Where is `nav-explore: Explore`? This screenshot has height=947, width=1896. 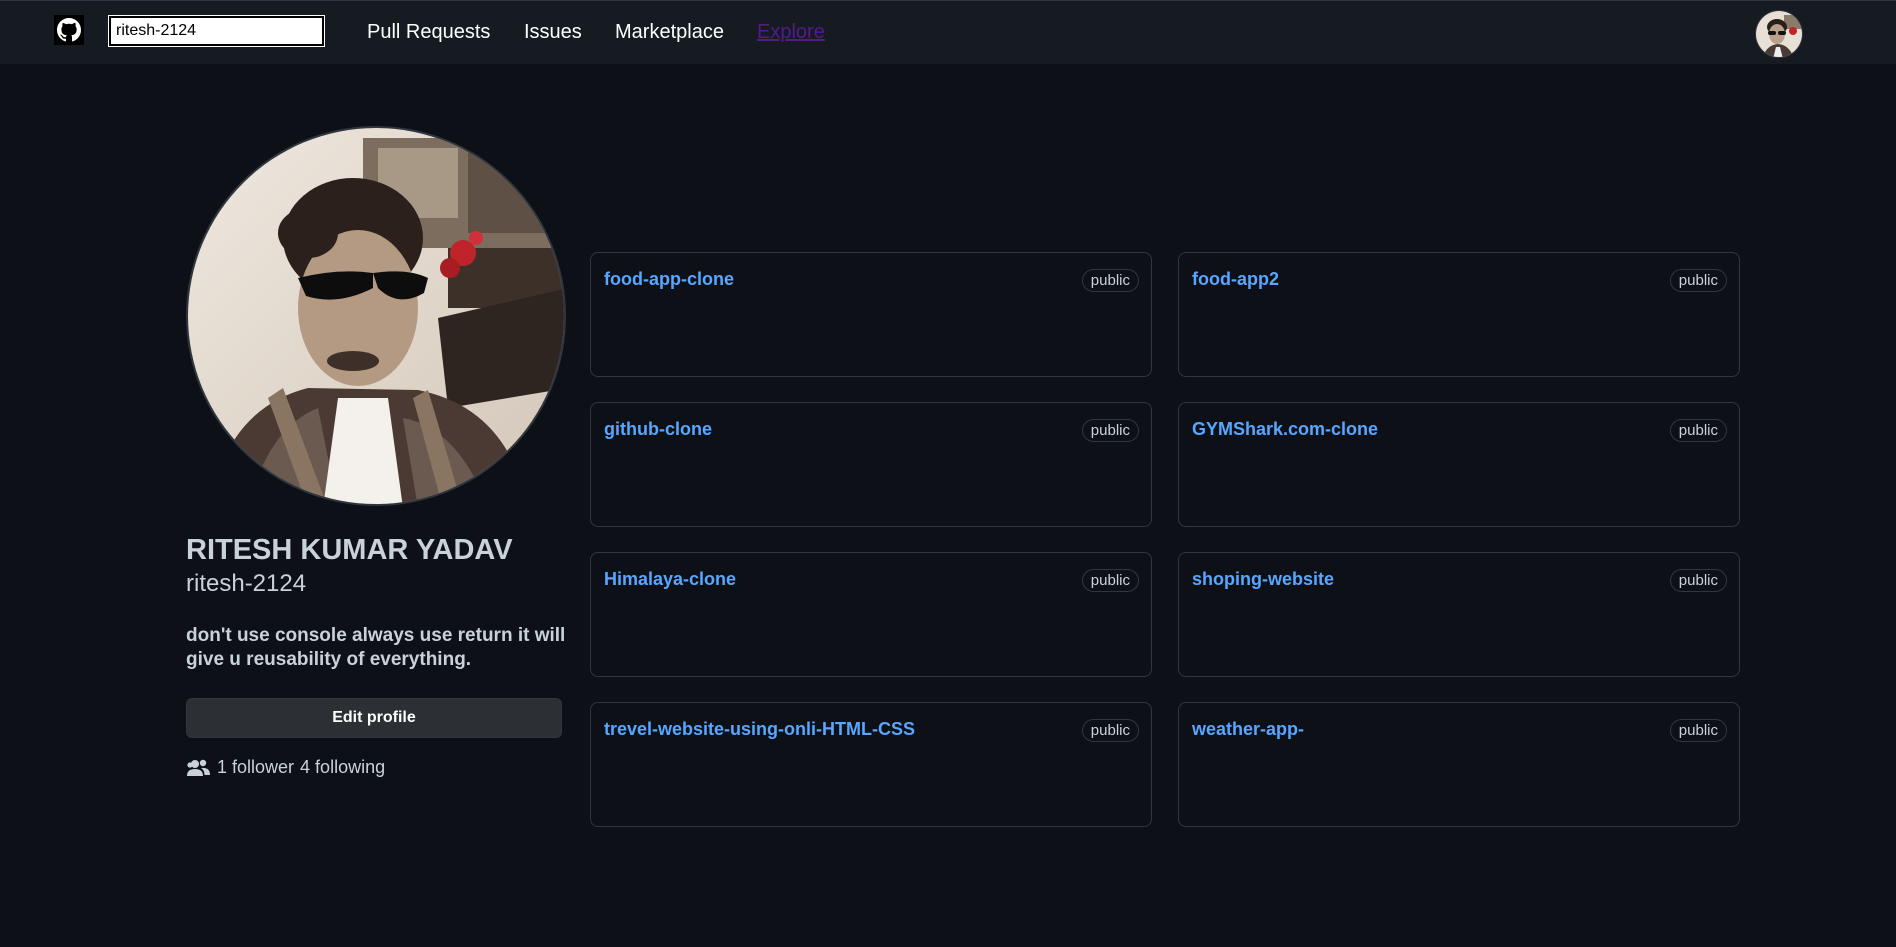
nav-explore: Explore is located at coordinates (791, 32).